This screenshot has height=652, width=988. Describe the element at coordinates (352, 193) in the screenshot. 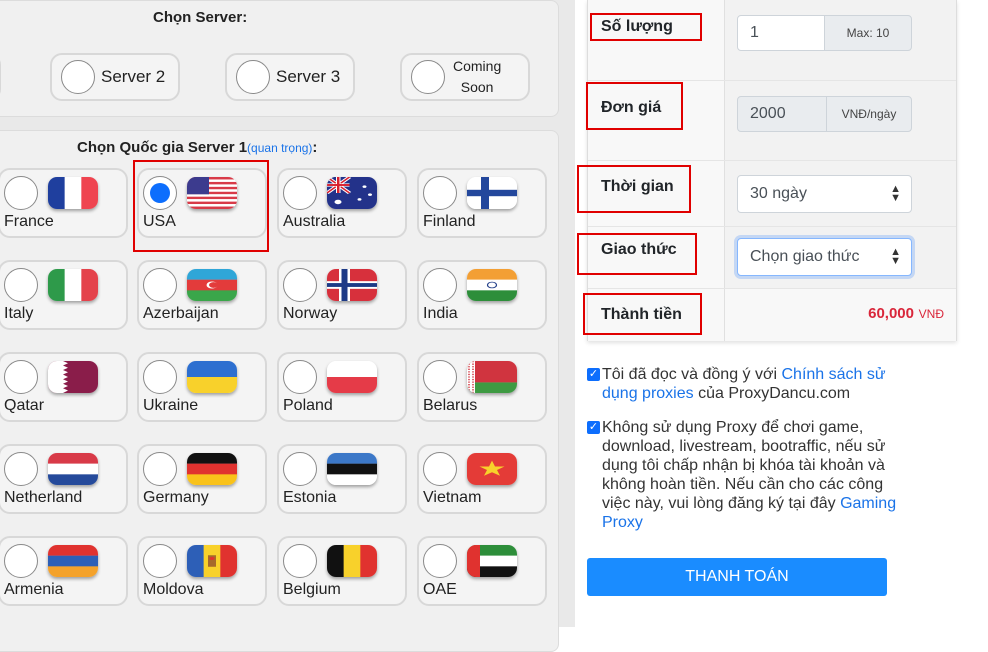

I see `australia-flag-icon` at that location.